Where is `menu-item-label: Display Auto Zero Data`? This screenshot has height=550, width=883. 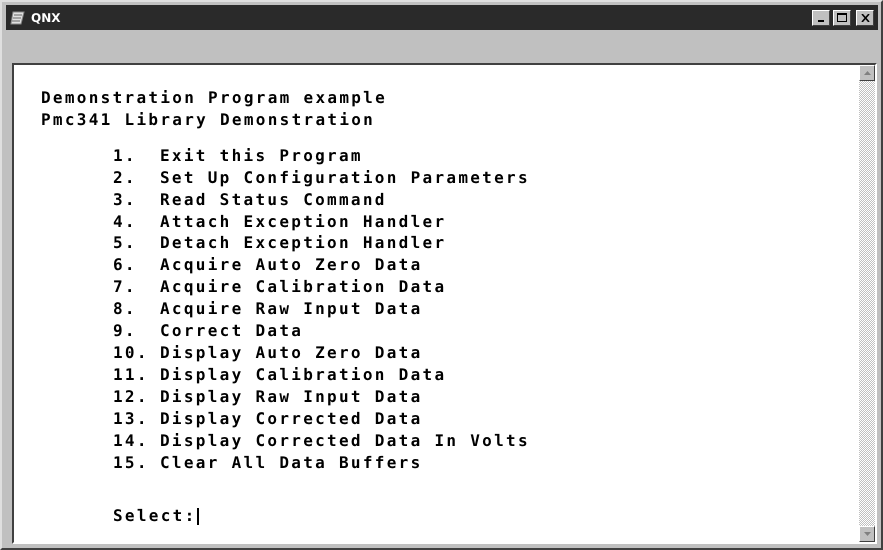
menu-item-label: Display Auto Zero Data is located at coordinates (291, 353).